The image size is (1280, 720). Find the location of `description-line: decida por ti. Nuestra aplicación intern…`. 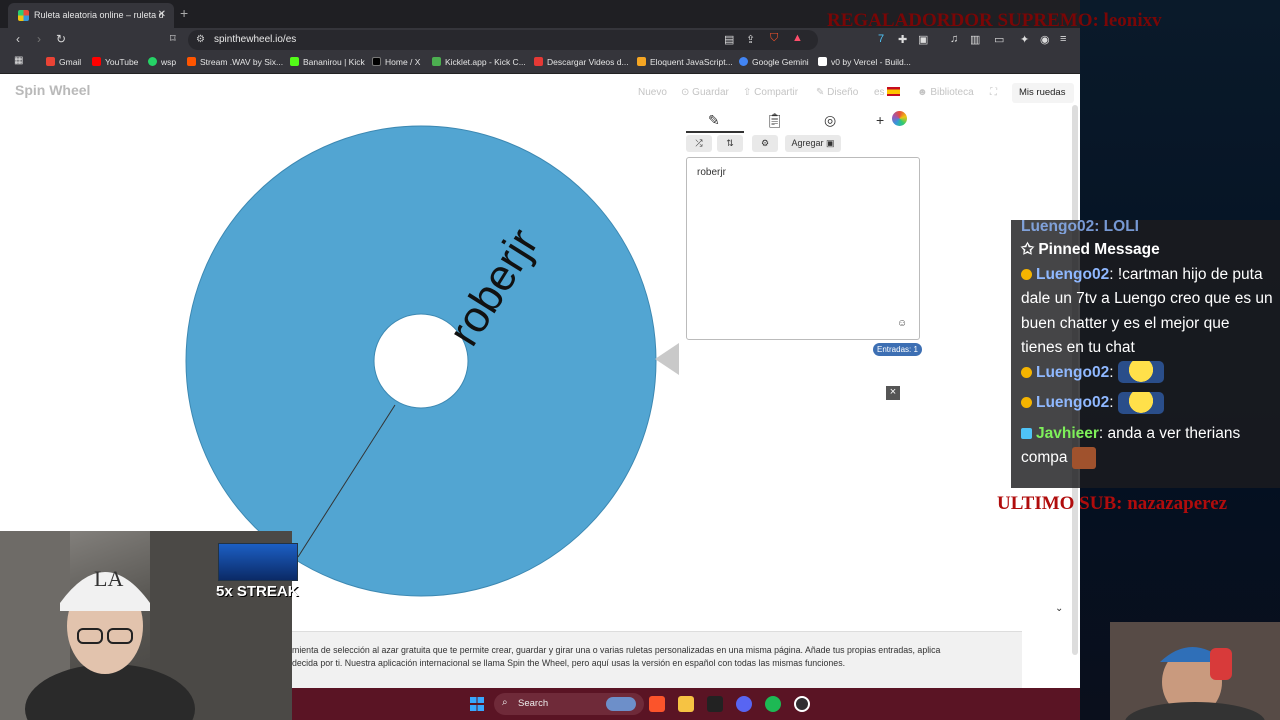

description-line: decida por ti. Nuestra aplicación intern… is located at coordinates (569, 663).